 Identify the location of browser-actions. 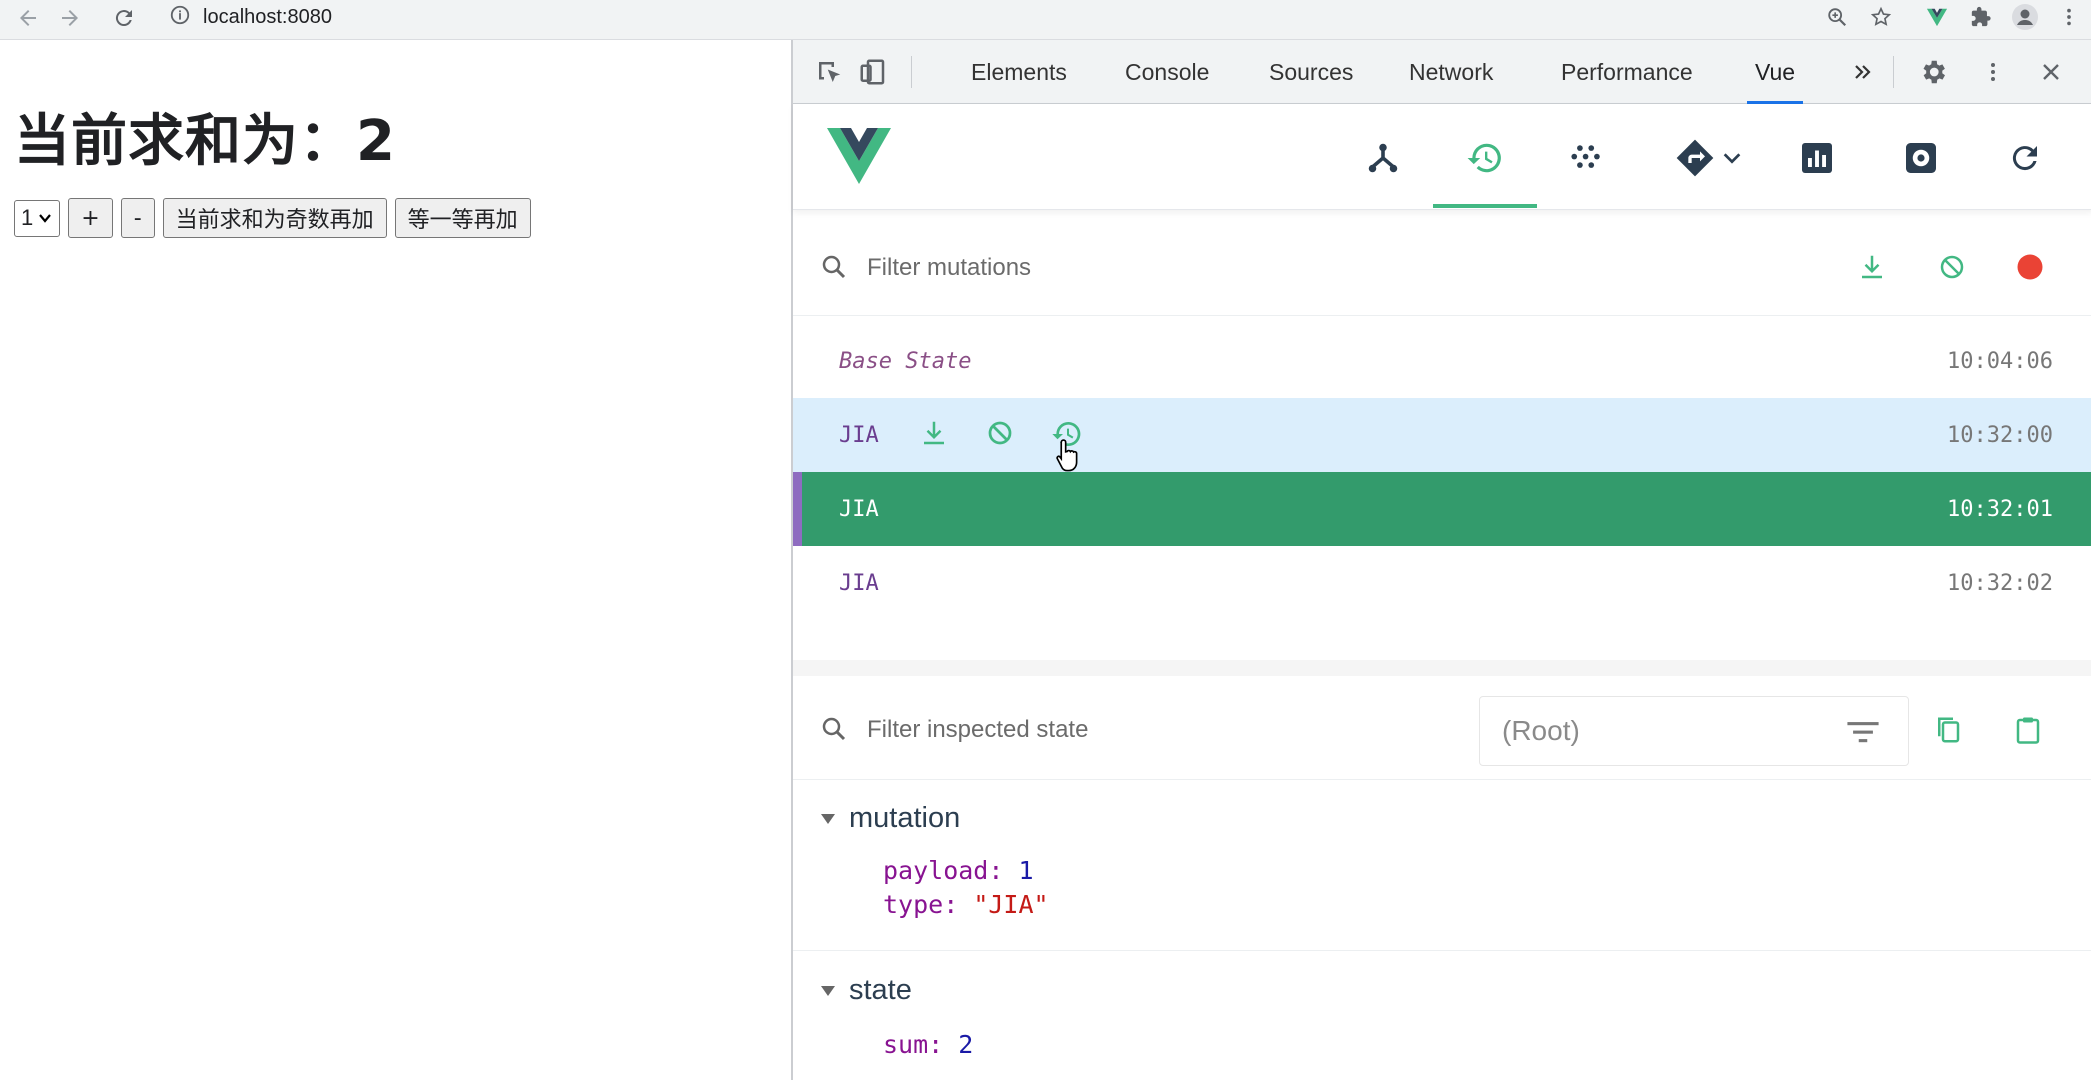
(1953, 17).